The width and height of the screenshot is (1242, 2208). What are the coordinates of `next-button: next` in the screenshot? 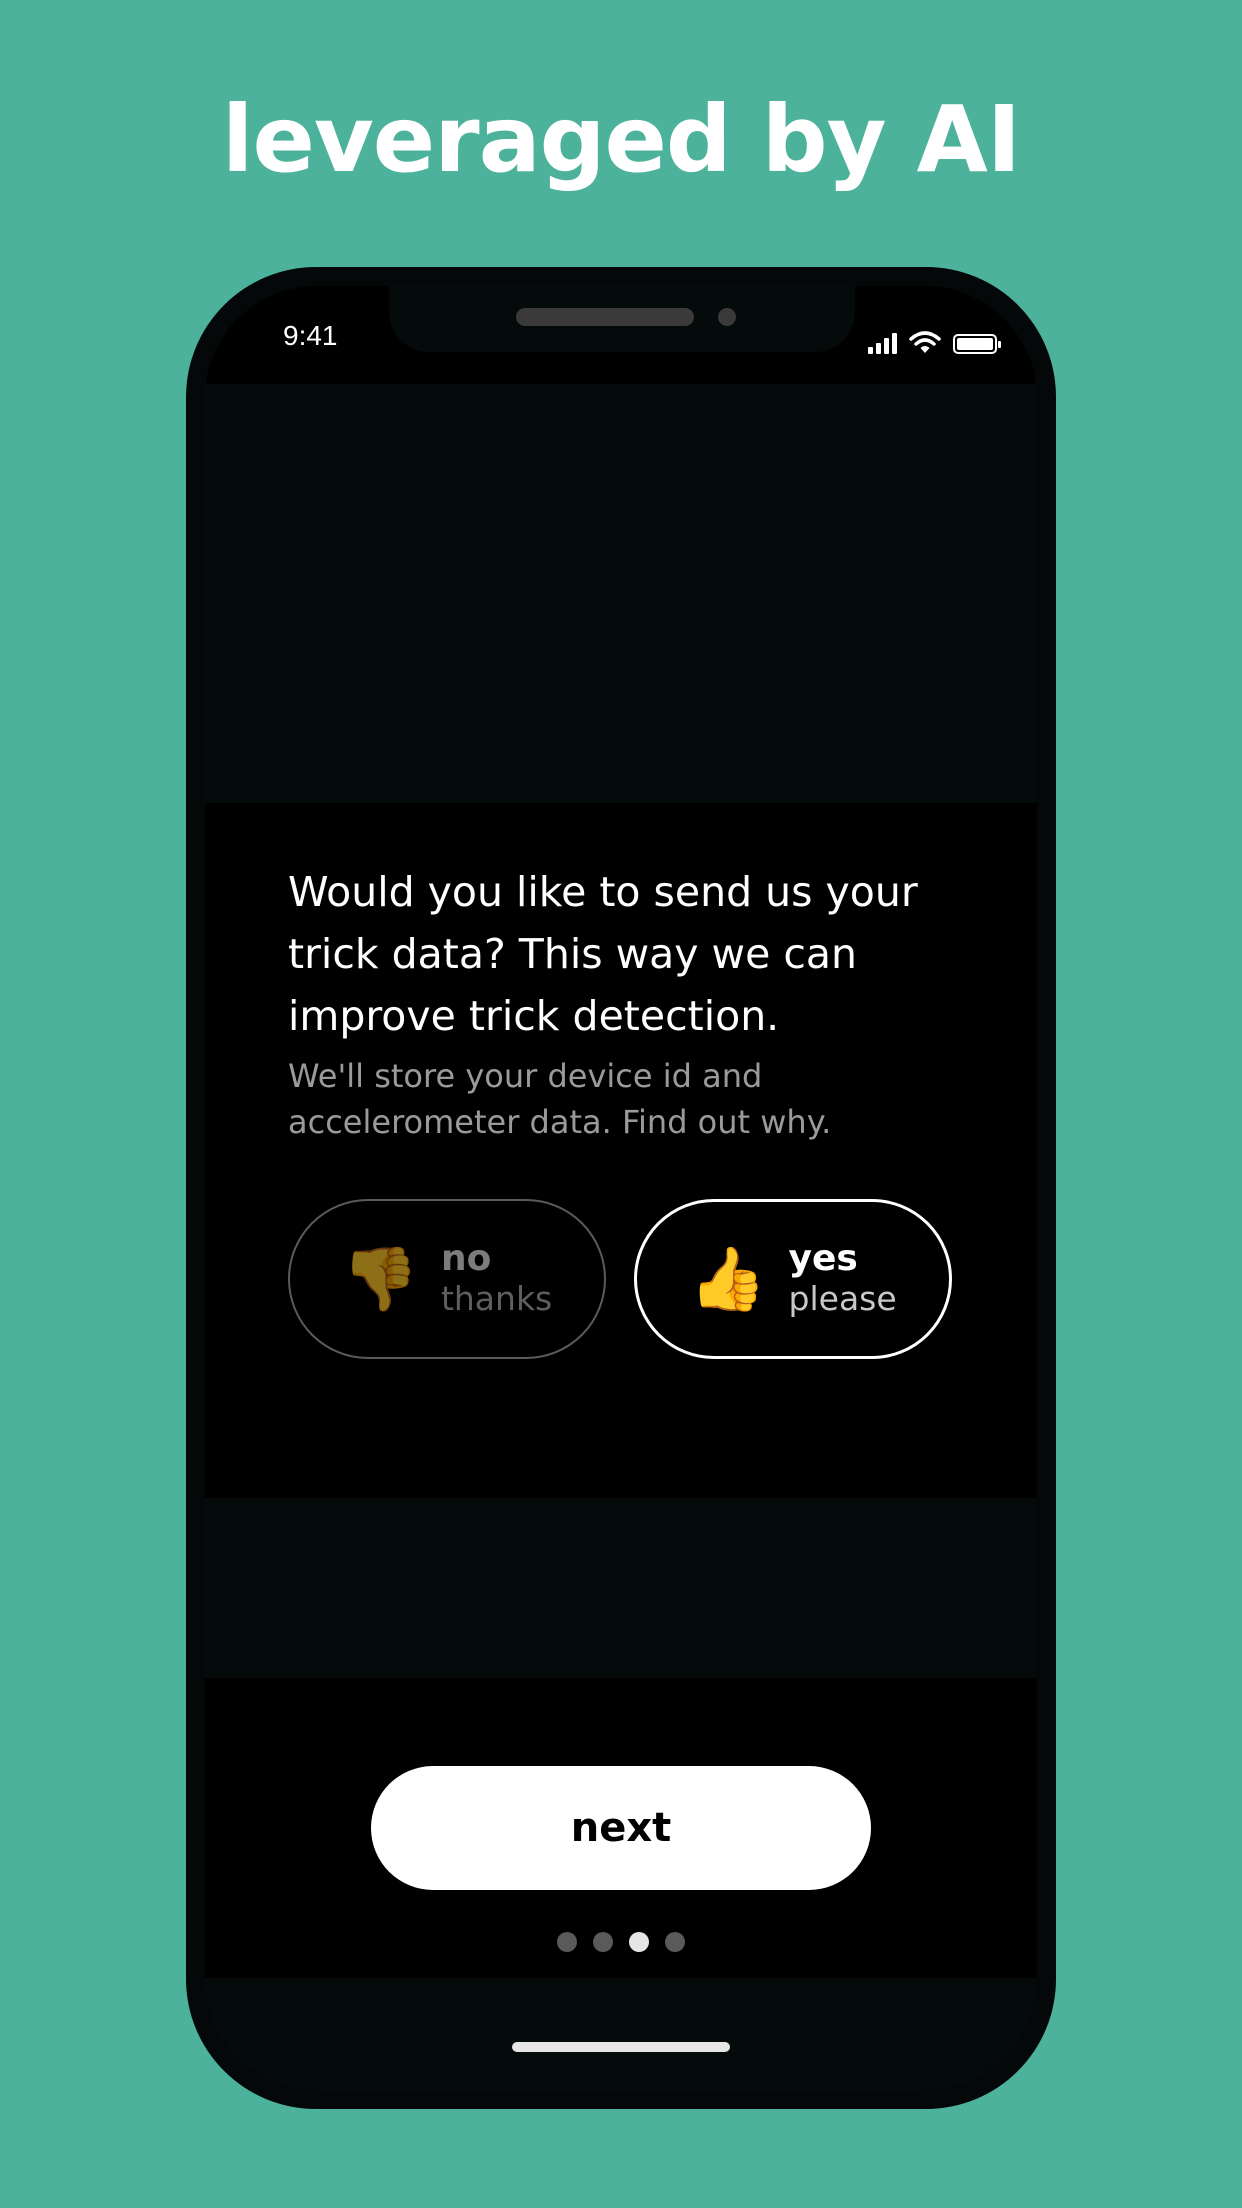 It's located at (621, 1828).